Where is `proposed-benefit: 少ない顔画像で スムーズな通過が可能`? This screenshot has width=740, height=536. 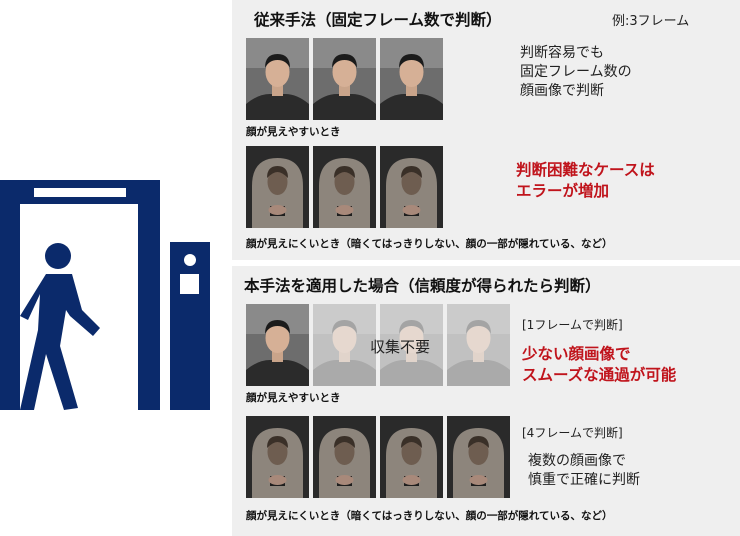
proposed-benefit: 少ない顔画像で スムーズな通過が可能 is located at coordinates (599, 365).